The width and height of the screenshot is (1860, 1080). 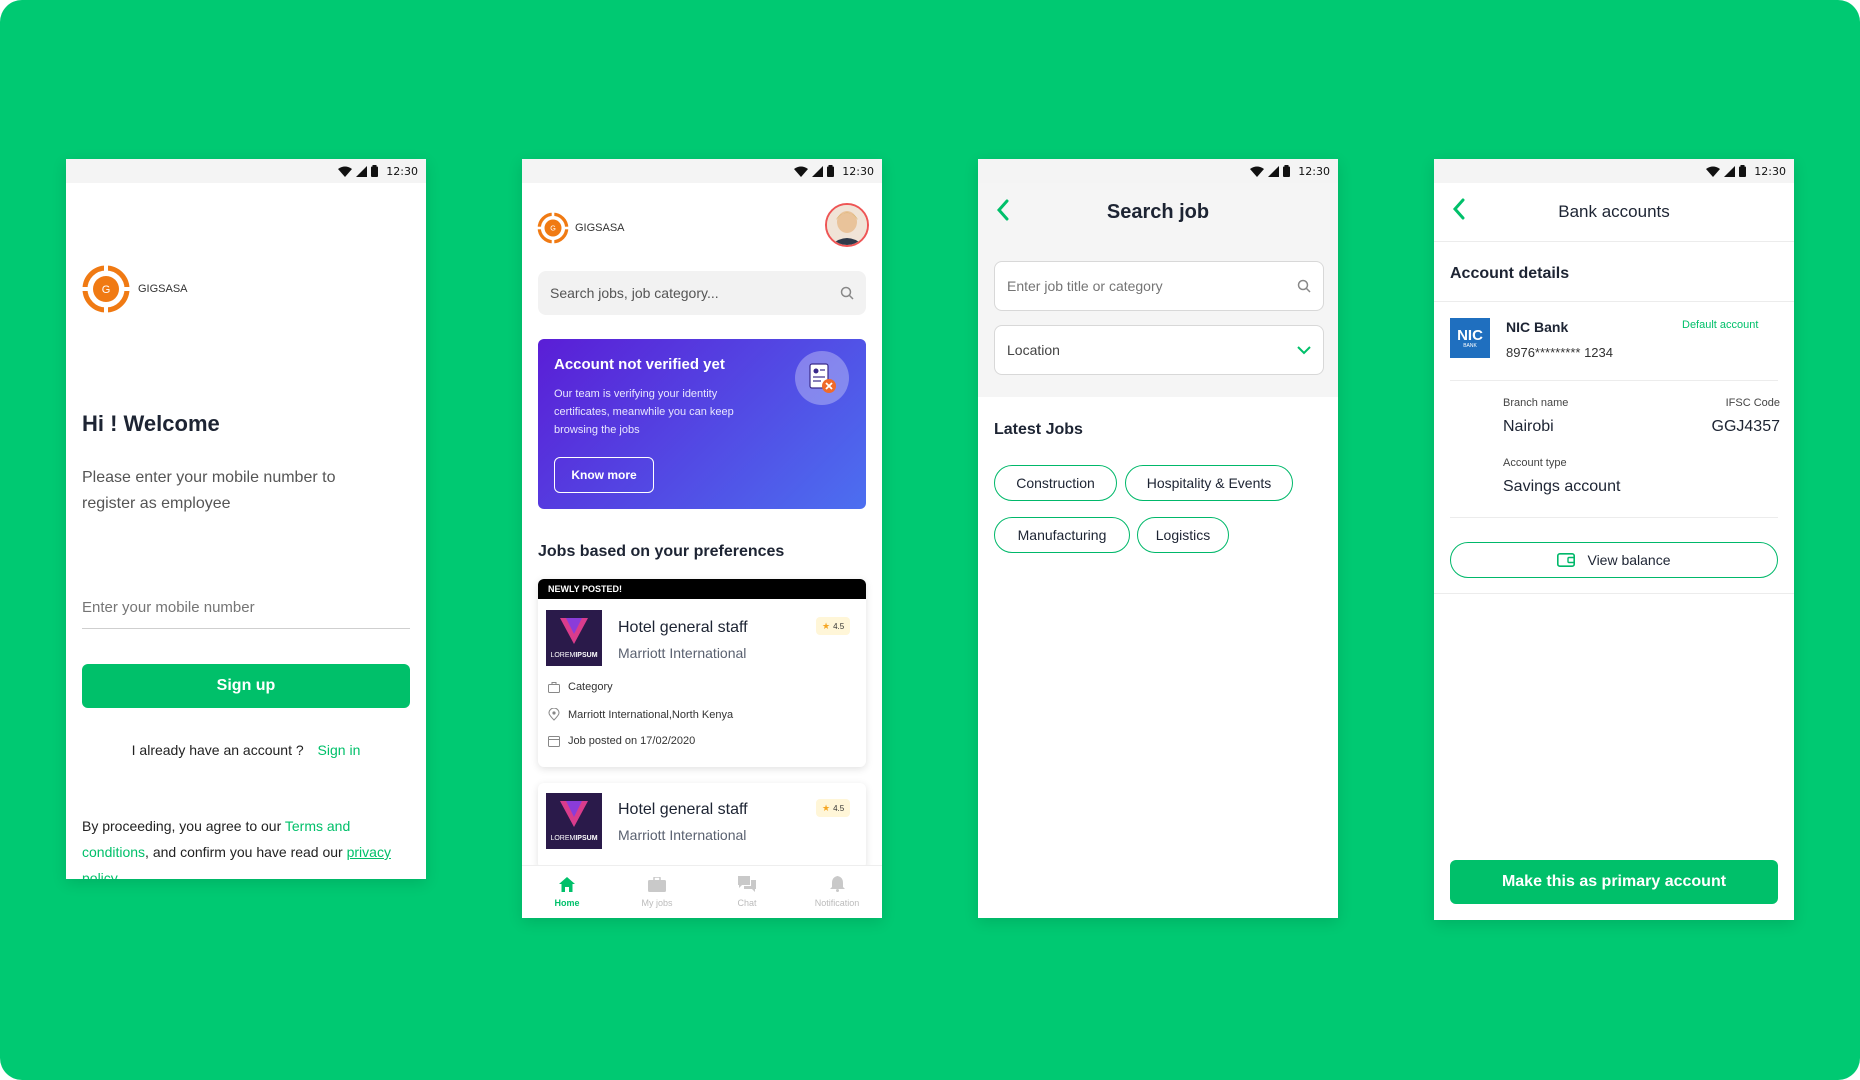 I want to click on terms-prefix: By proceeding, you agree to our, so click(x=183, y=826).